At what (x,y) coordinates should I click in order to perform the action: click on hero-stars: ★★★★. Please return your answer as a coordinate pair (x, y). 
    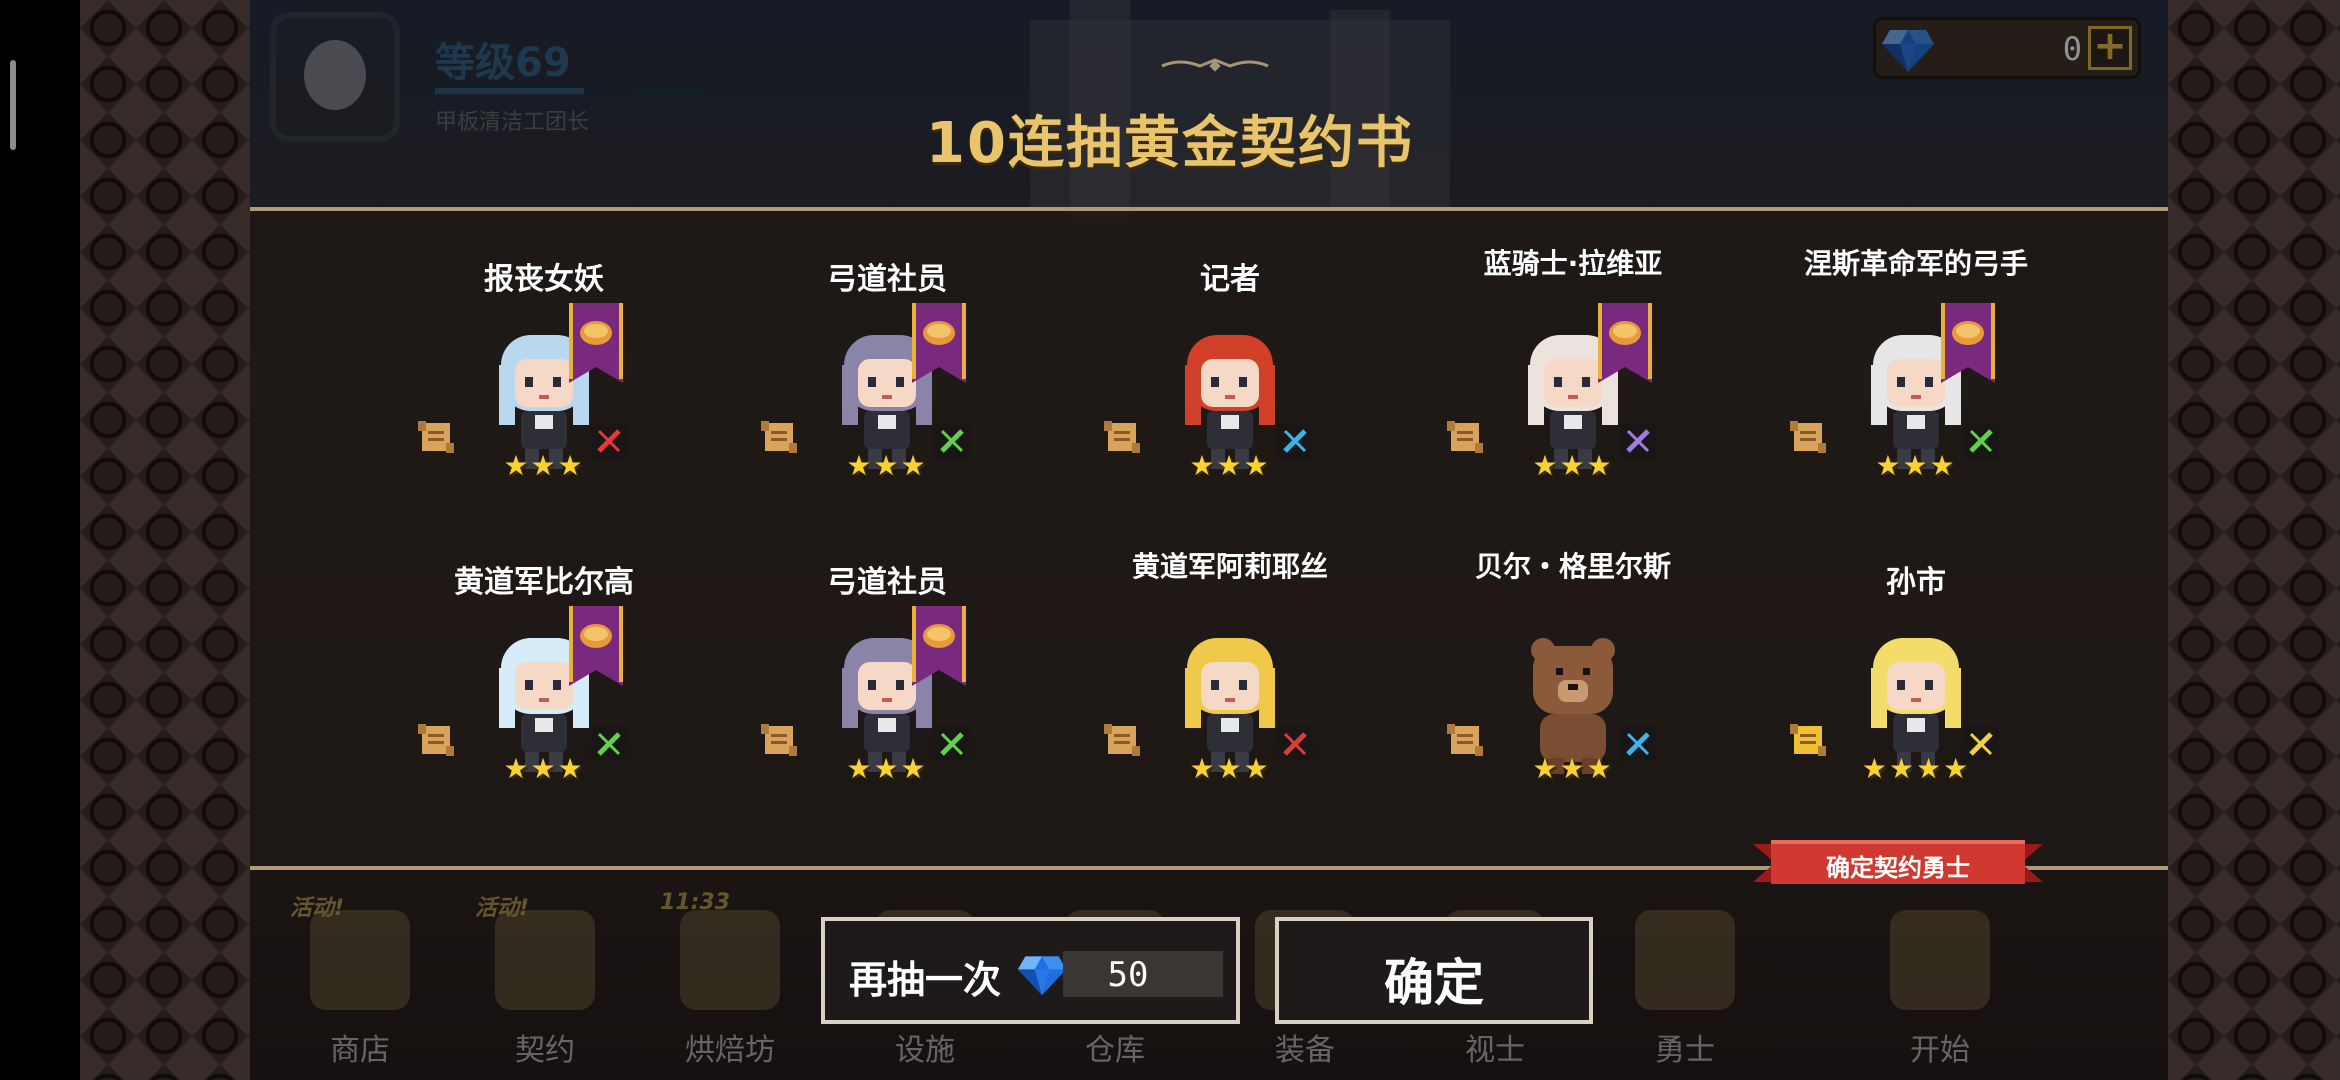
    Looking at the image, I should click on (1916, 768).